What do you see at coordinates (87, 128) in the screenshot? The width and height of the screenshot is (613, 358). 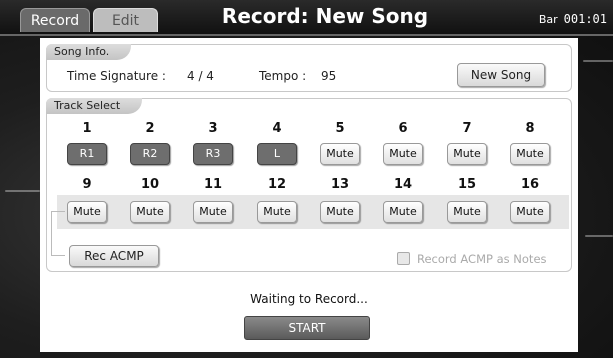 I see `track-number: 1` at bounding box center [87, 128].